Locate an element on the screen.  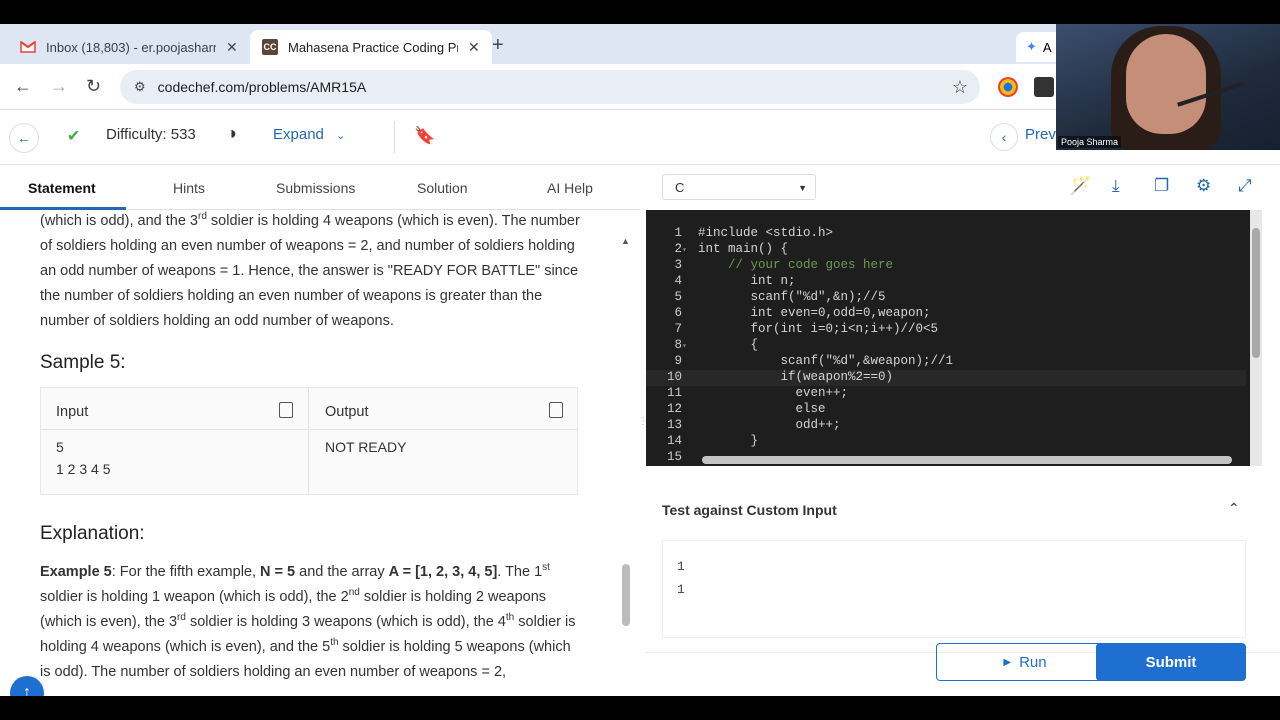
bottom-black-bar is located at coordinates (640, 708).